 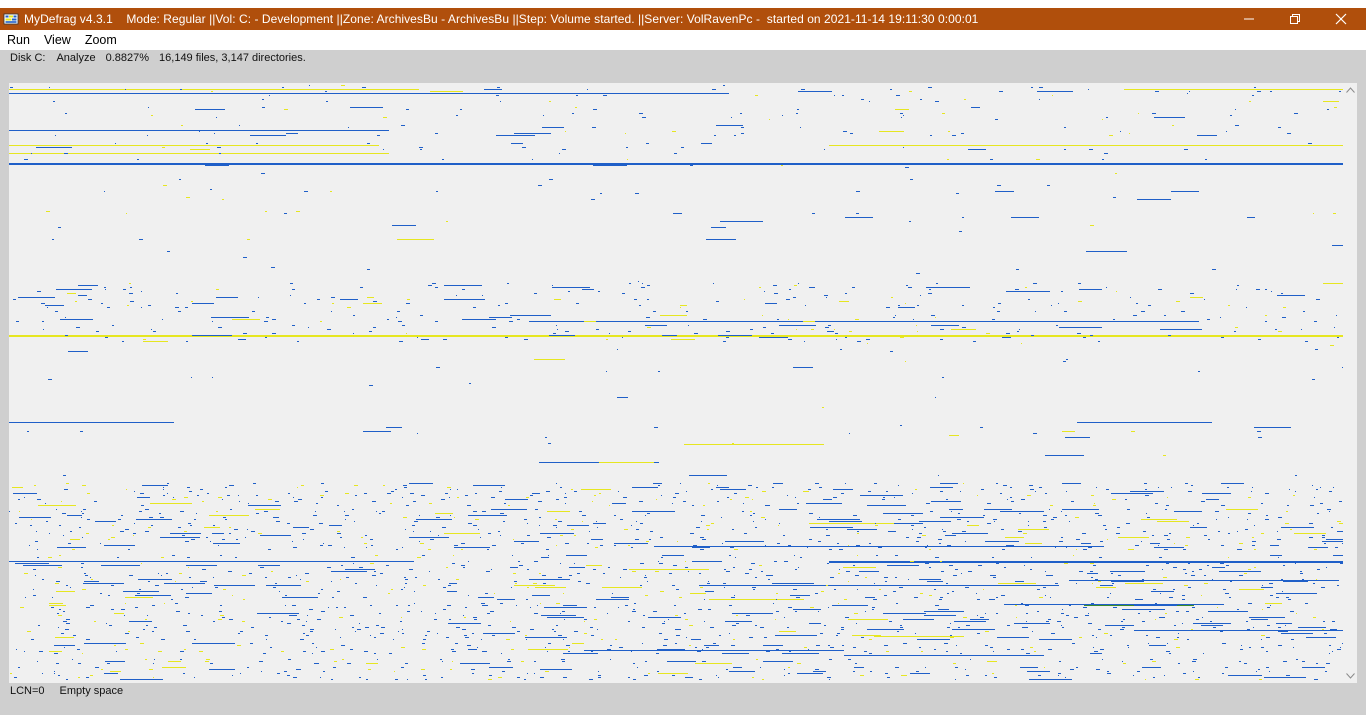 What do you see at coordinates (18, 40) in the screenshot?
I see `menu-run: Run` at bounding box center [18, 40].